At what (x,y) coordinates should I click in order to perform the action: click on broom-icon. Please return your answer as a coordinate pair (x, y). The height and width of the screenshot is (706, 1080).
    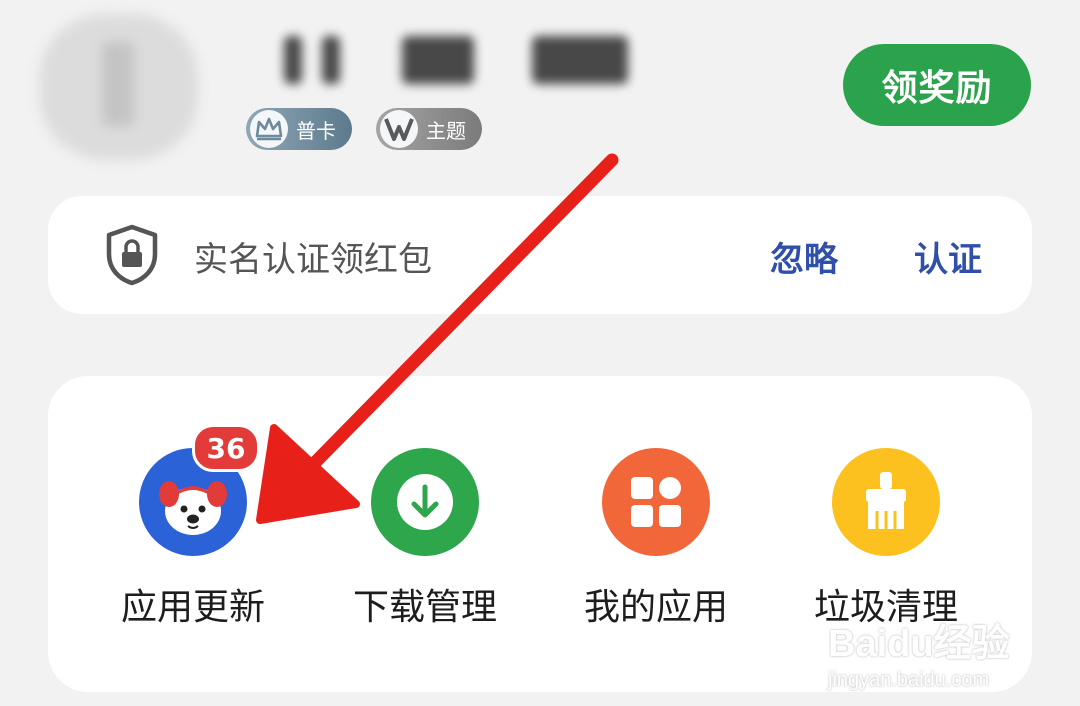
    Looking at the image, I should click on (886, 502).